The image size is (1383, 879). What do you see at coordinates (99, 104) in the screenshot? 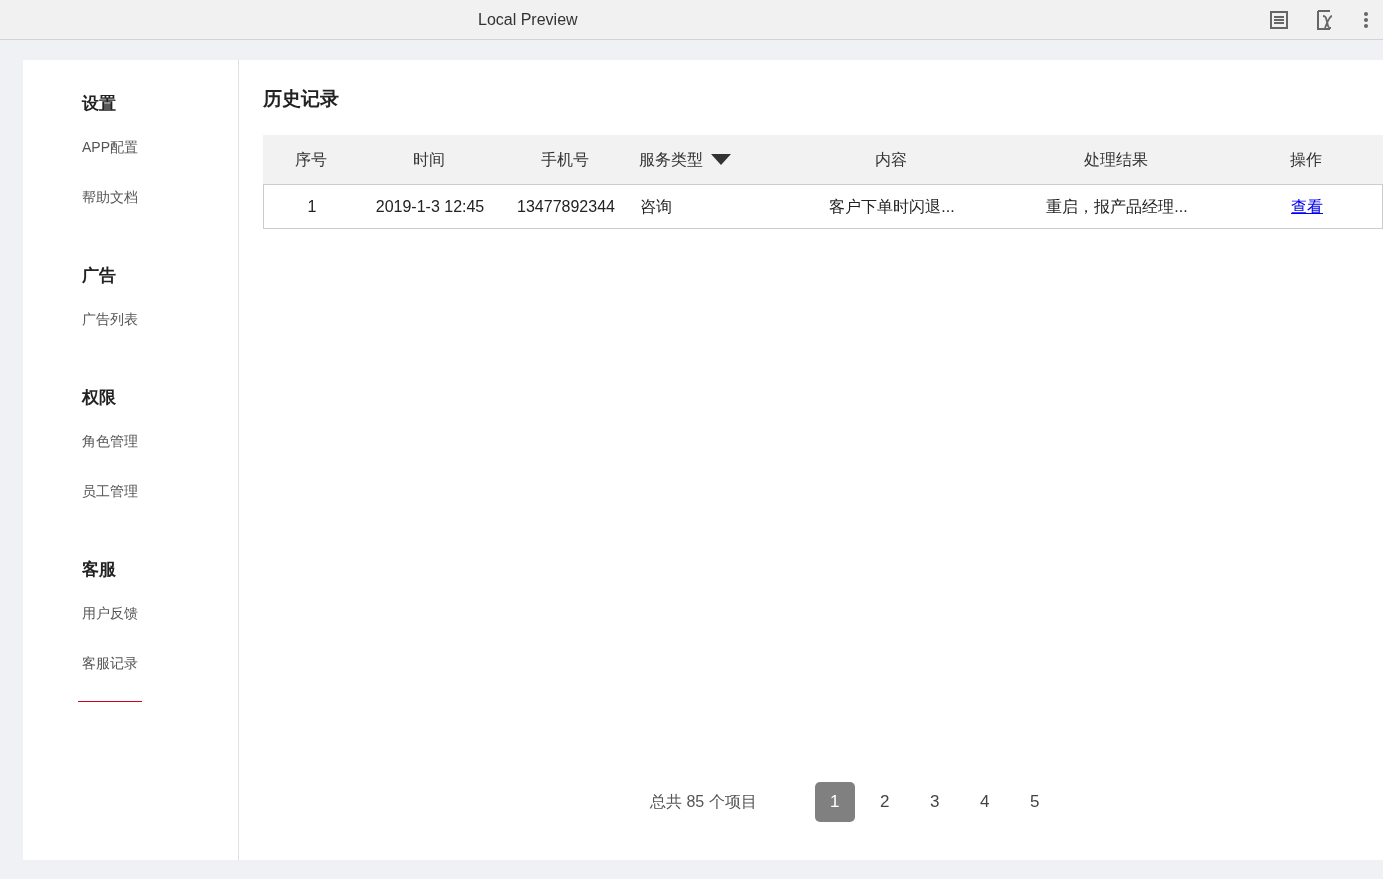
I see `section-heading: 设置` at bounding box center [99, 104].